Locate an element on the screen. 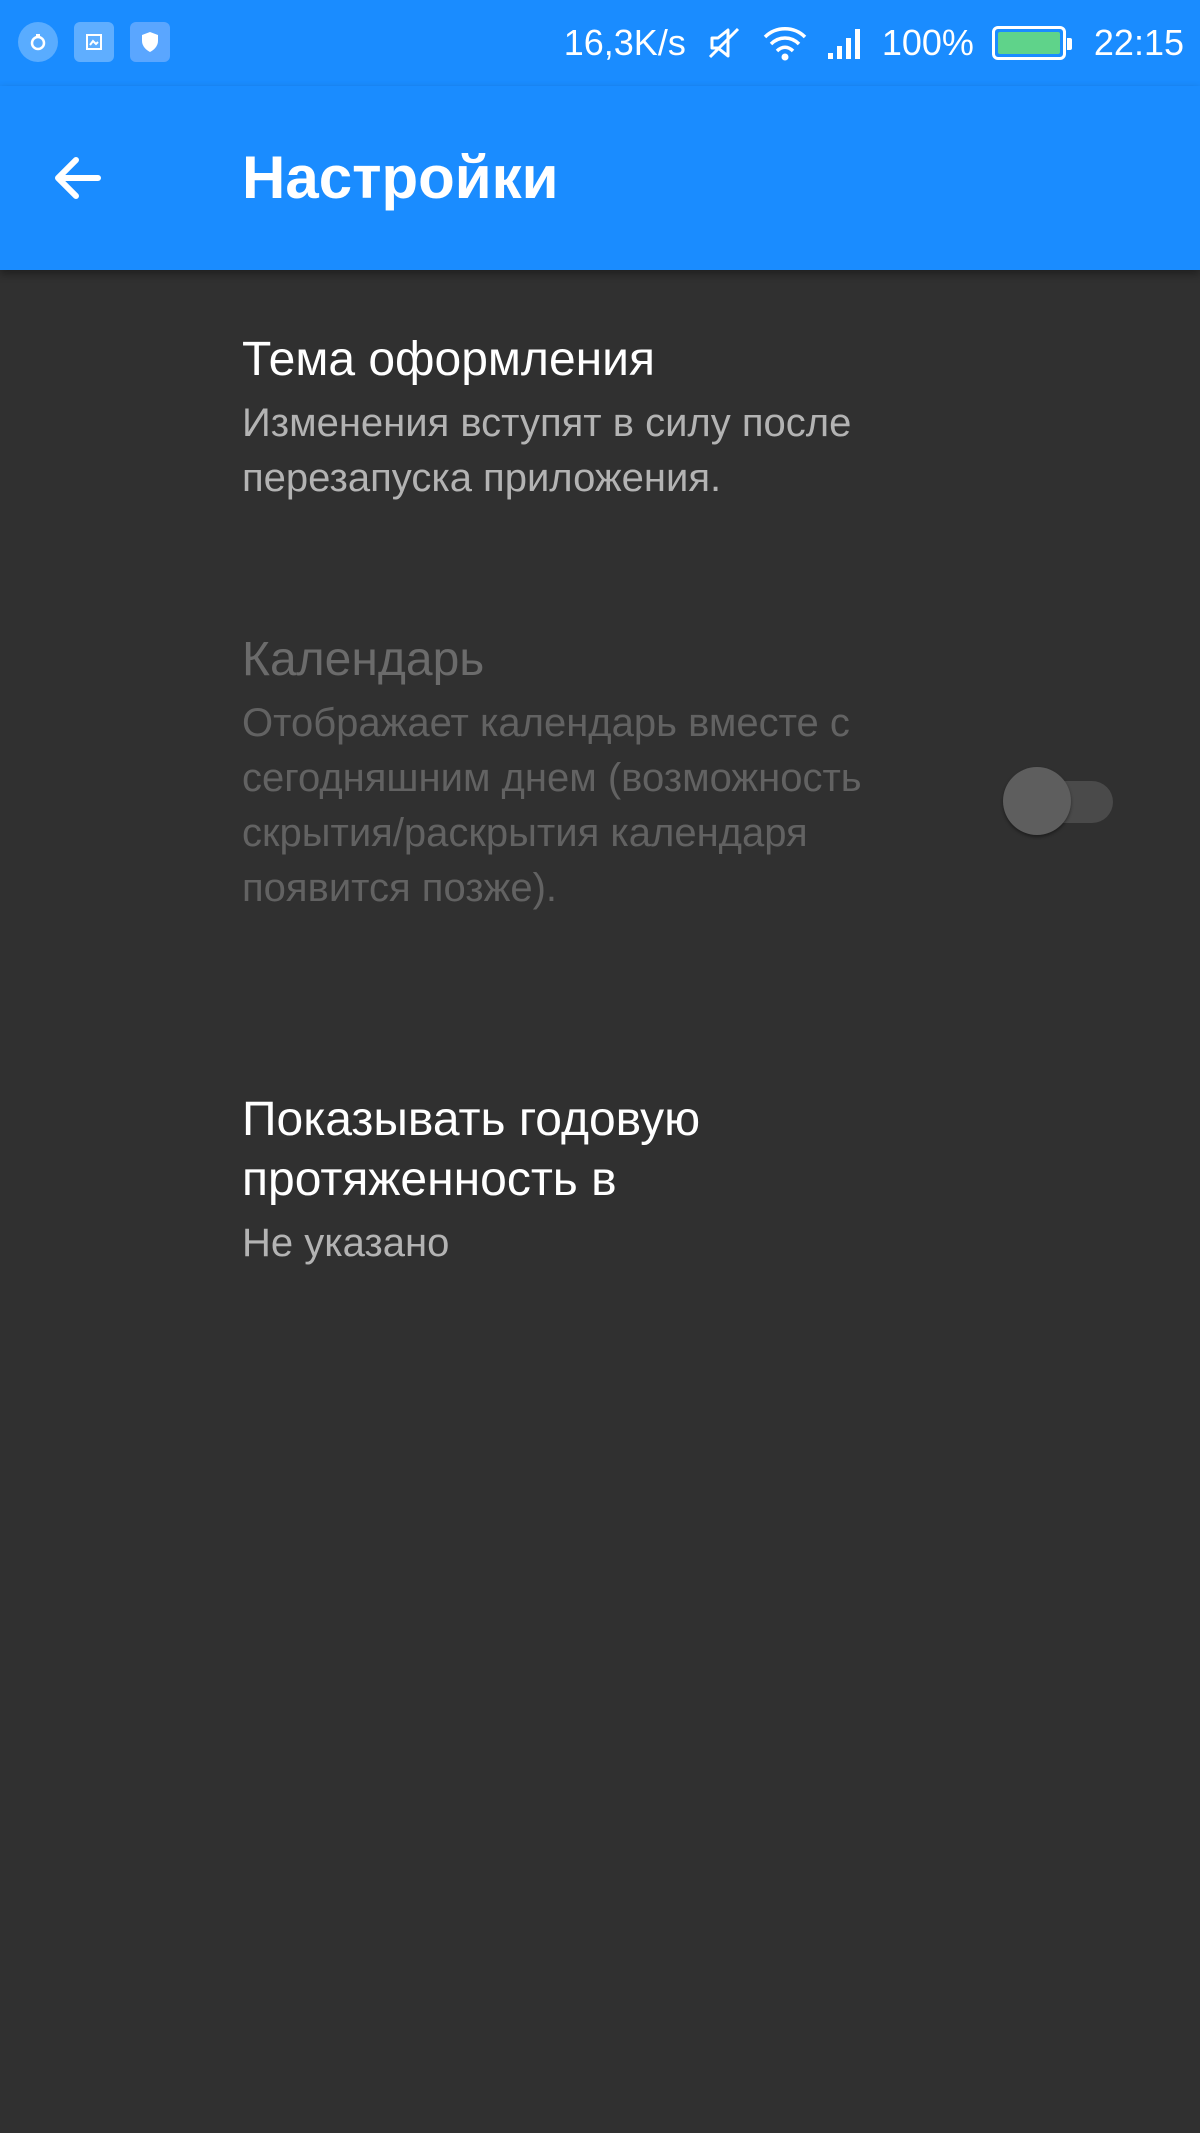  back-button is located at coordinates (78, 178).